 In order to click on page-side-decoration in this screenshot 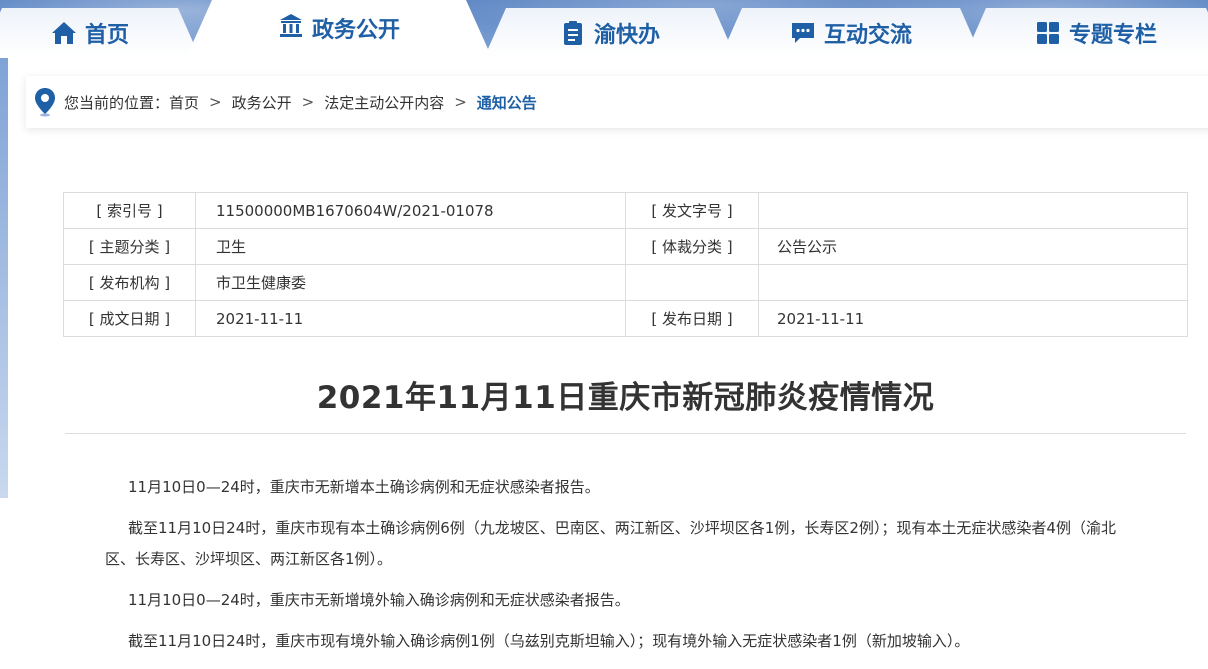, I will do `click(4, 278)`.